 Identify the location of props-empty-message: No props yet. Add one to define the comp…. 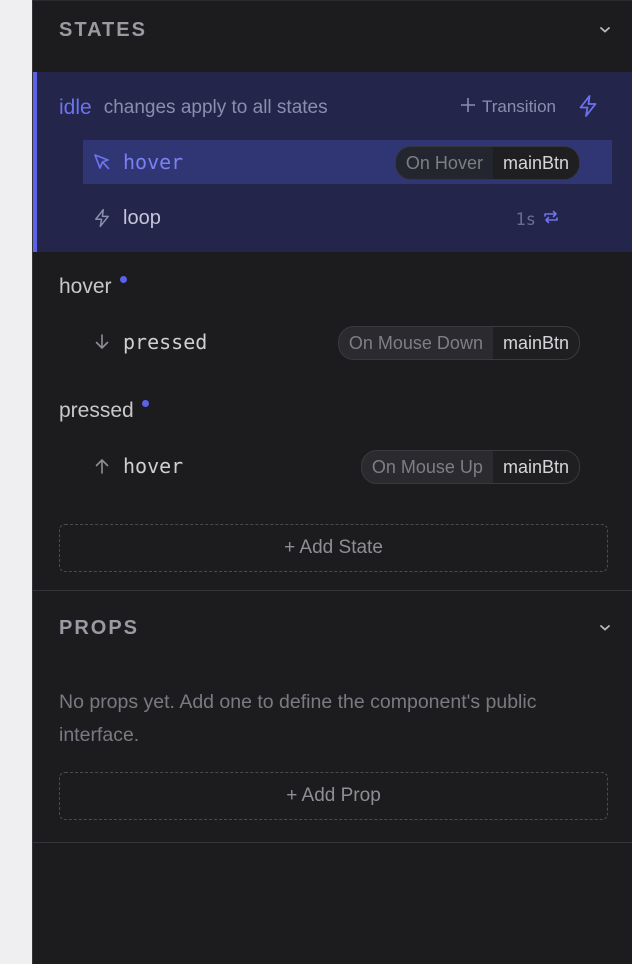
(298, 718).